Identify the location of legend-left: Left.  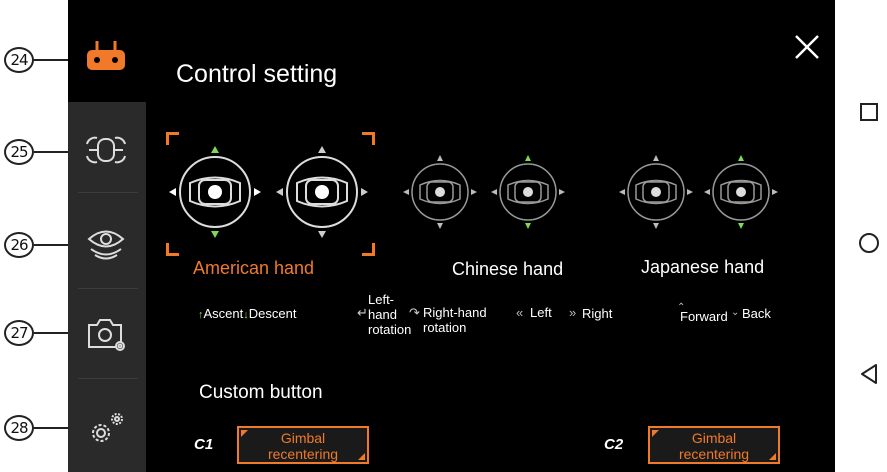
(541, 312).